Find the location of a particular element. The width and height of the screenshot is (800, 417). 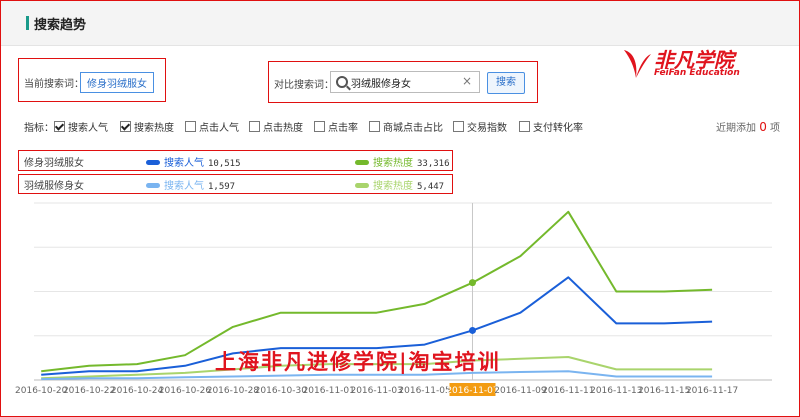

compare-keyword-label: 对比搜索词： is located at coordinates (304, 85).